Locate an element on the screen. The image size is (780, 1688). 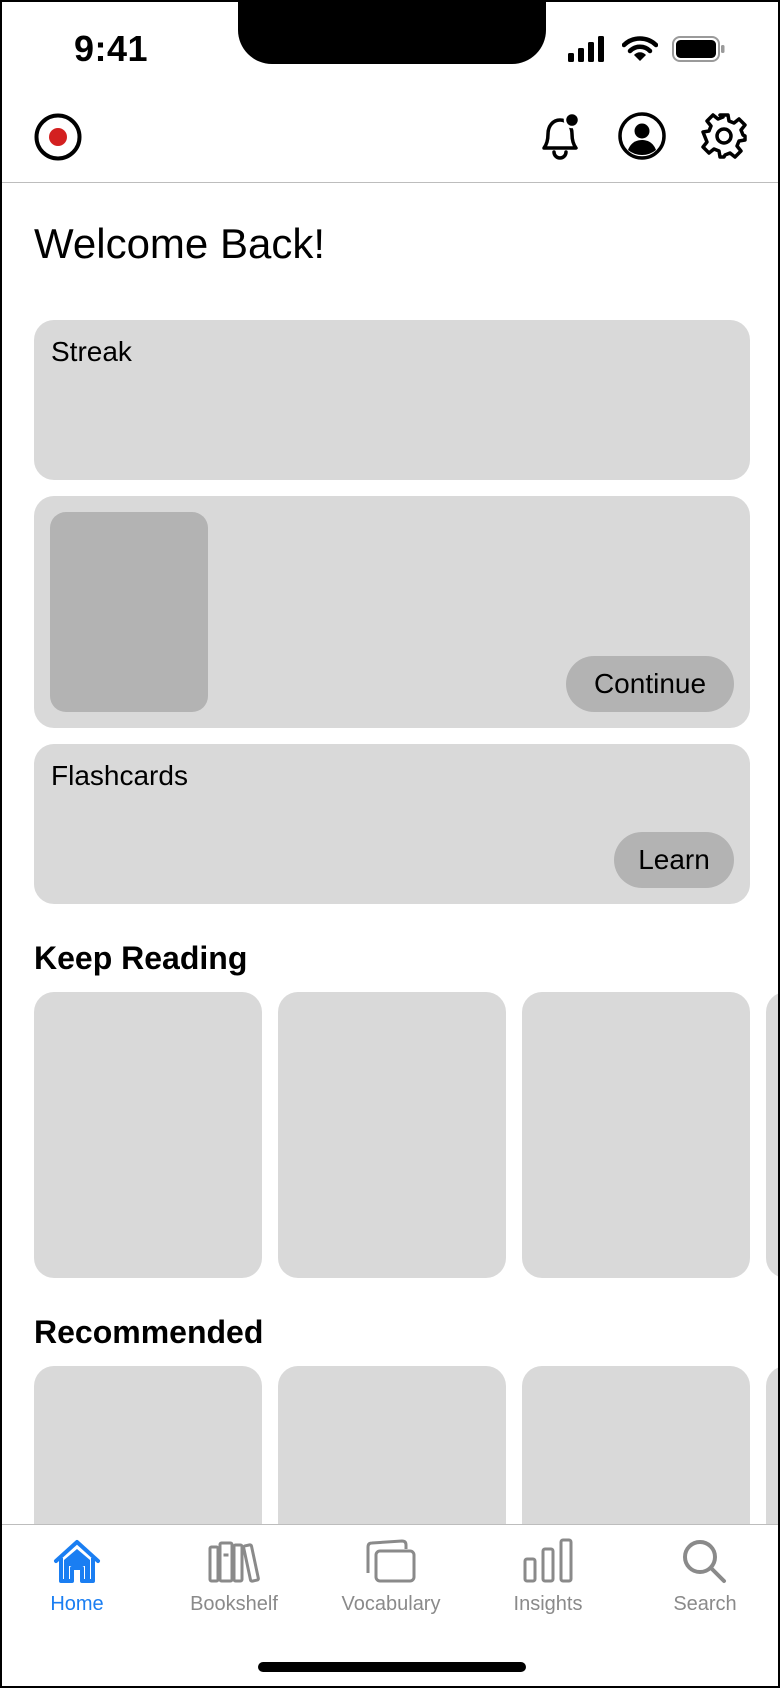
book-cover-thumbnail is located at coordinates (129, 612).